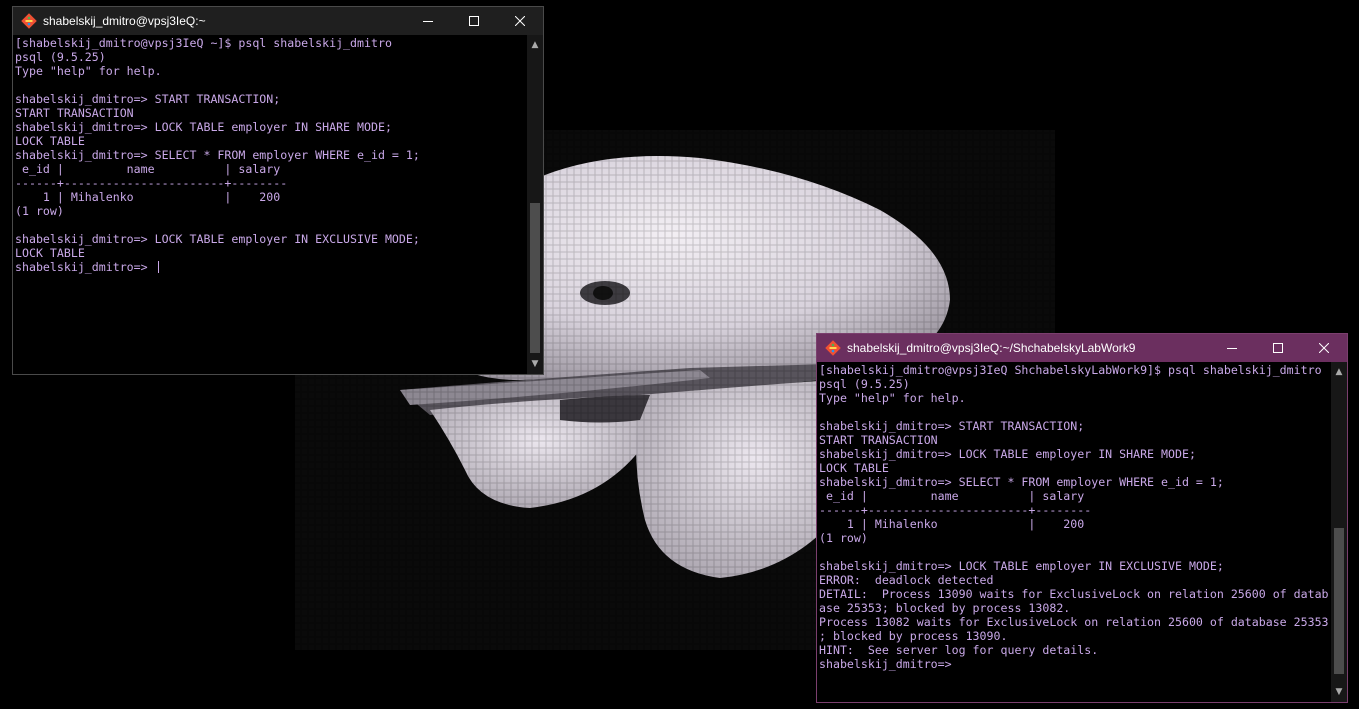  What do you see at coordinates (124, 21) in the screenshot?
I see `window-title: shabelskij_dmitro@vpsj3IeQ:~` at bounding box center [124, 21].